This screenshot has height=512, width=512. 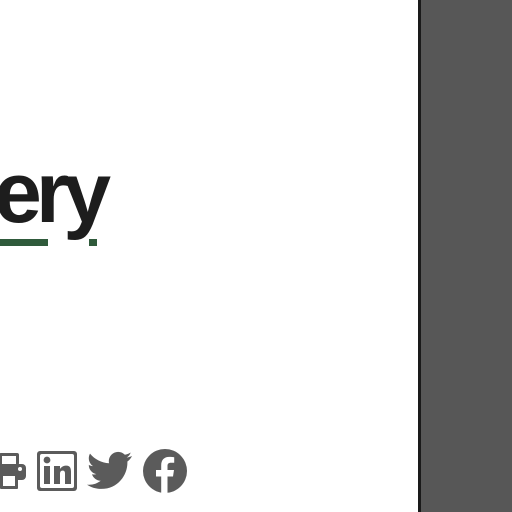 What do you see at coordinates (110, 471) in the screenshot?
I see `twitter-icon` at bounding box center [110, 471].